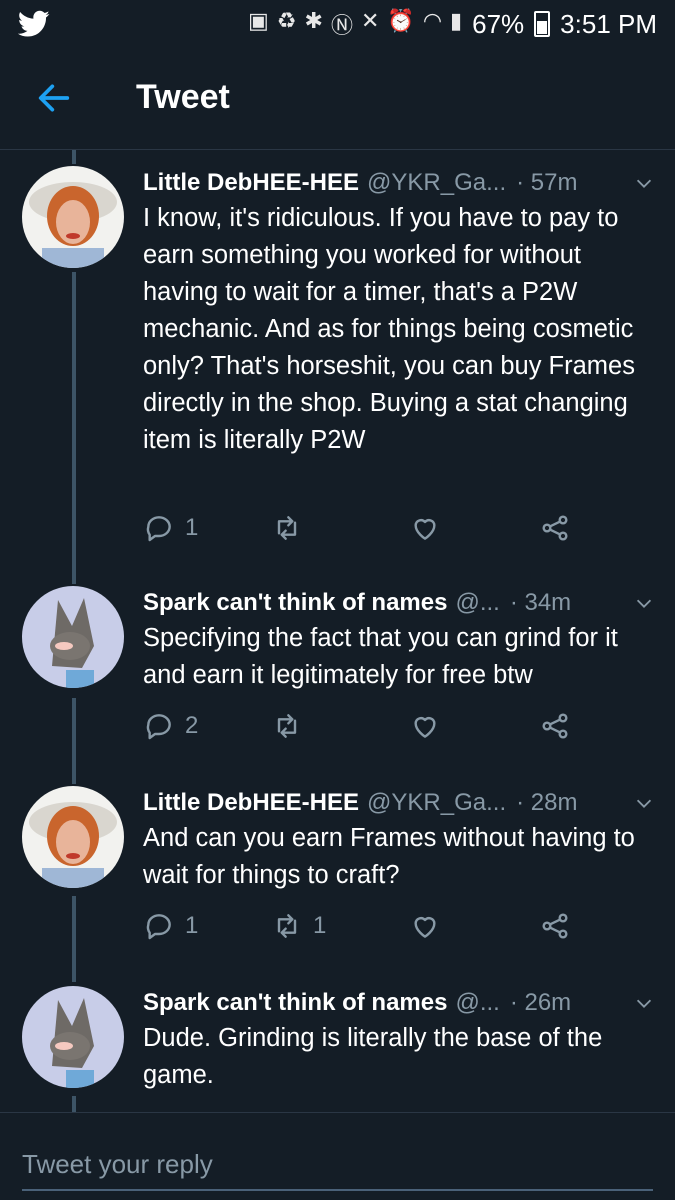 The height and width of the screenshot is (1200, 675). What do you see at coordinates (432, 20) in the screenshot?
I see `wifi-icon: ◠` at bounding box center [432, 20].